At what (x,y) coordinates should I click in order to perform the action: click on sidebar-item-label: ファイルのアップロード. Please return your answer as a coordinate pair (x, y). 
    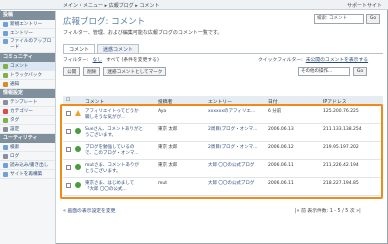
    Looking at the image, I should click on (31, 44).